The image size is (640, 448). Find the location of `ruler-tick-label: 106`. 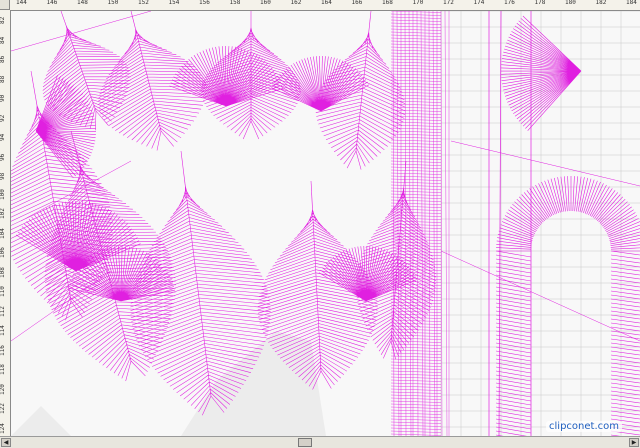

ruler-tick-label: 106 is located at coordinates (3, 252).